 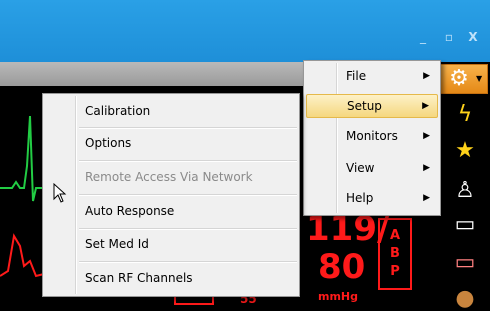 What do you see at coordinates (364, 106) in the screenshot?
I see `menu-item-label: Setup` at bounding box center [364, 106].